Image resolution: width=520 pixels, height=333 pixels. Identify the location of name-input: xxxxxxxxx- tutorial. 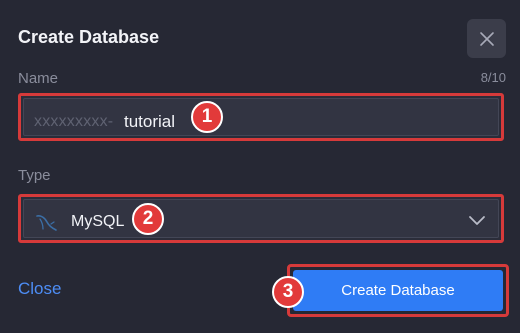
(261, 117).